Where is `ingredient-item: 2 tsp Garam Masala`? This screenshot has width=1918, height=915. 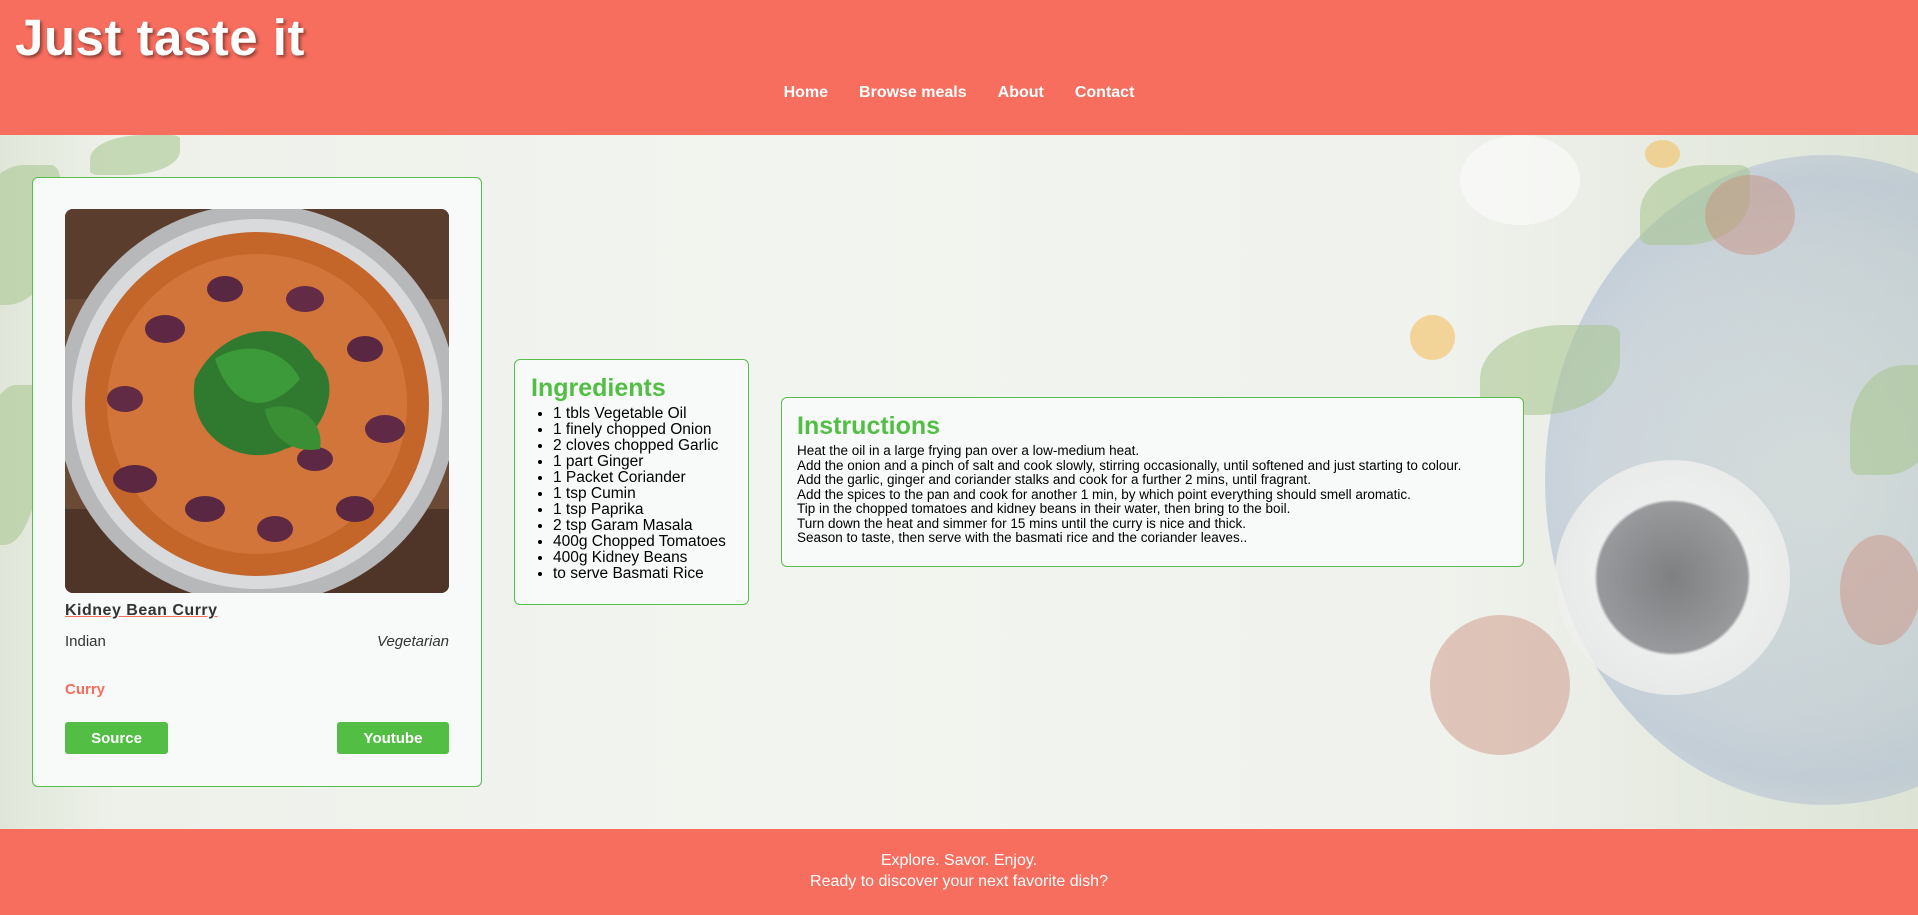 ingredient-item: 2 tsp Garam Masala is located at coordinates (650, 526).